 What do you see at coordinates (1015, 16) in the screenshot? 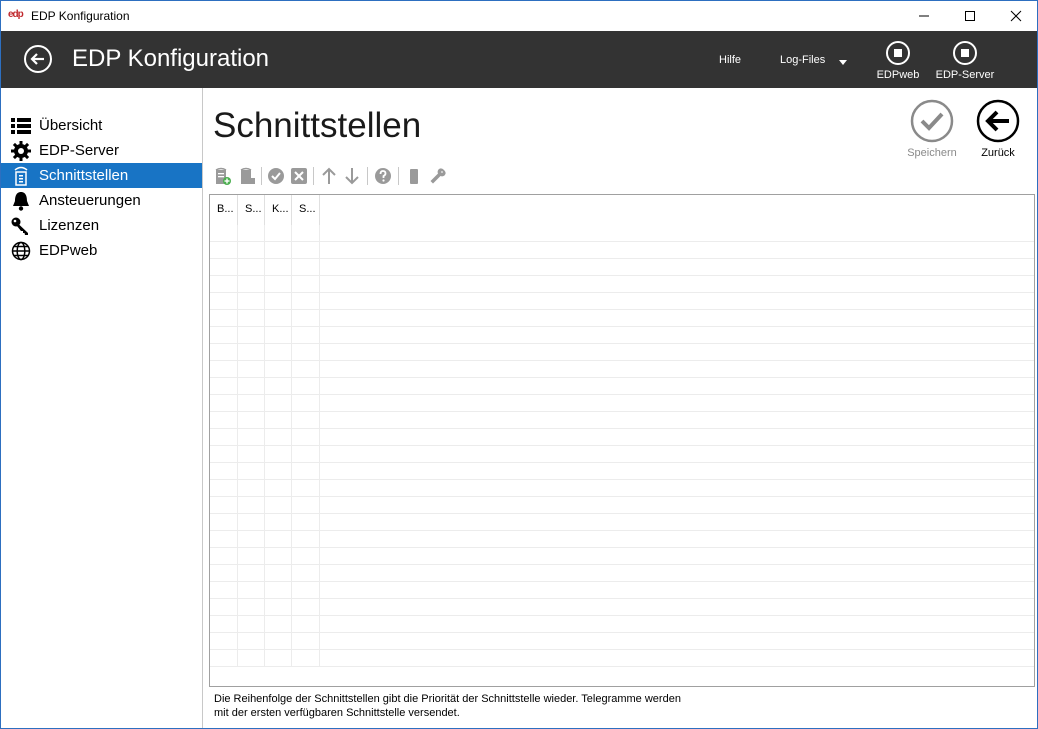
I see `close-button` at bounding box center [1015, 16].